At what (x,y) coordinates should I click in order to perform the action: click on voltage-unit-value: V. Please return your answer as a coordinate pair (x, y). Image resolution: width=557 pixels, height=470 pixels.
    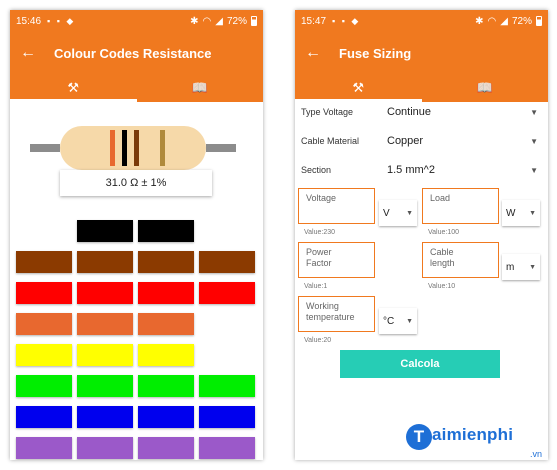
    Looking at the image, I should click on (386, 213).